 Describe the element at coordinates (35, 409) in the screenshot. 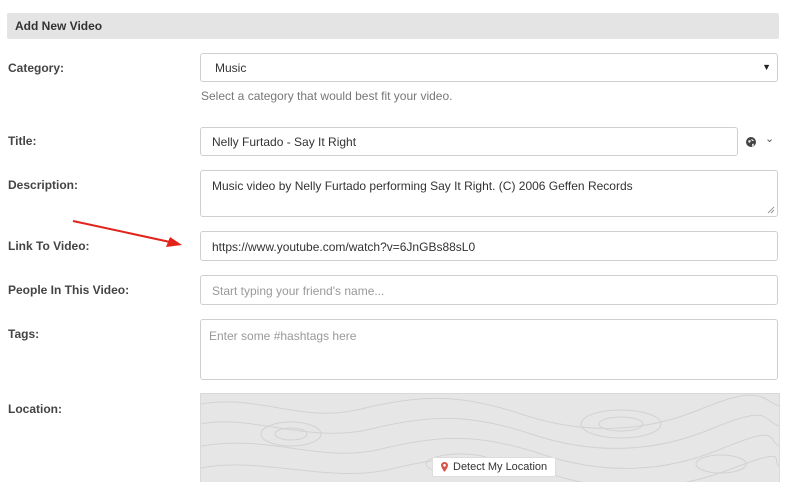

I see `location-label: Location:` at that location.